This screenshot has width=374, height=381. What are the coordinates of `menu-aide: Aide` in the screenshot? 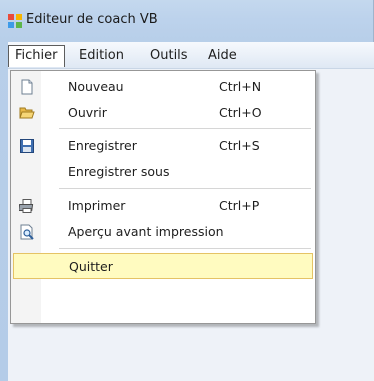 It's located at (222, 55).